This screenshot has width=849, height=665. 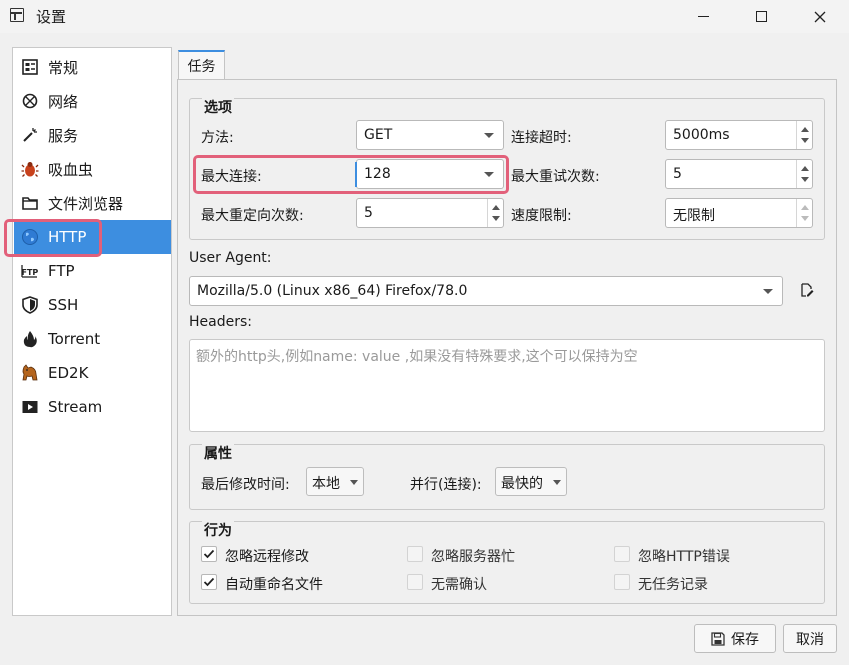 I want to click on app-icon, so click(x=17, y=15).